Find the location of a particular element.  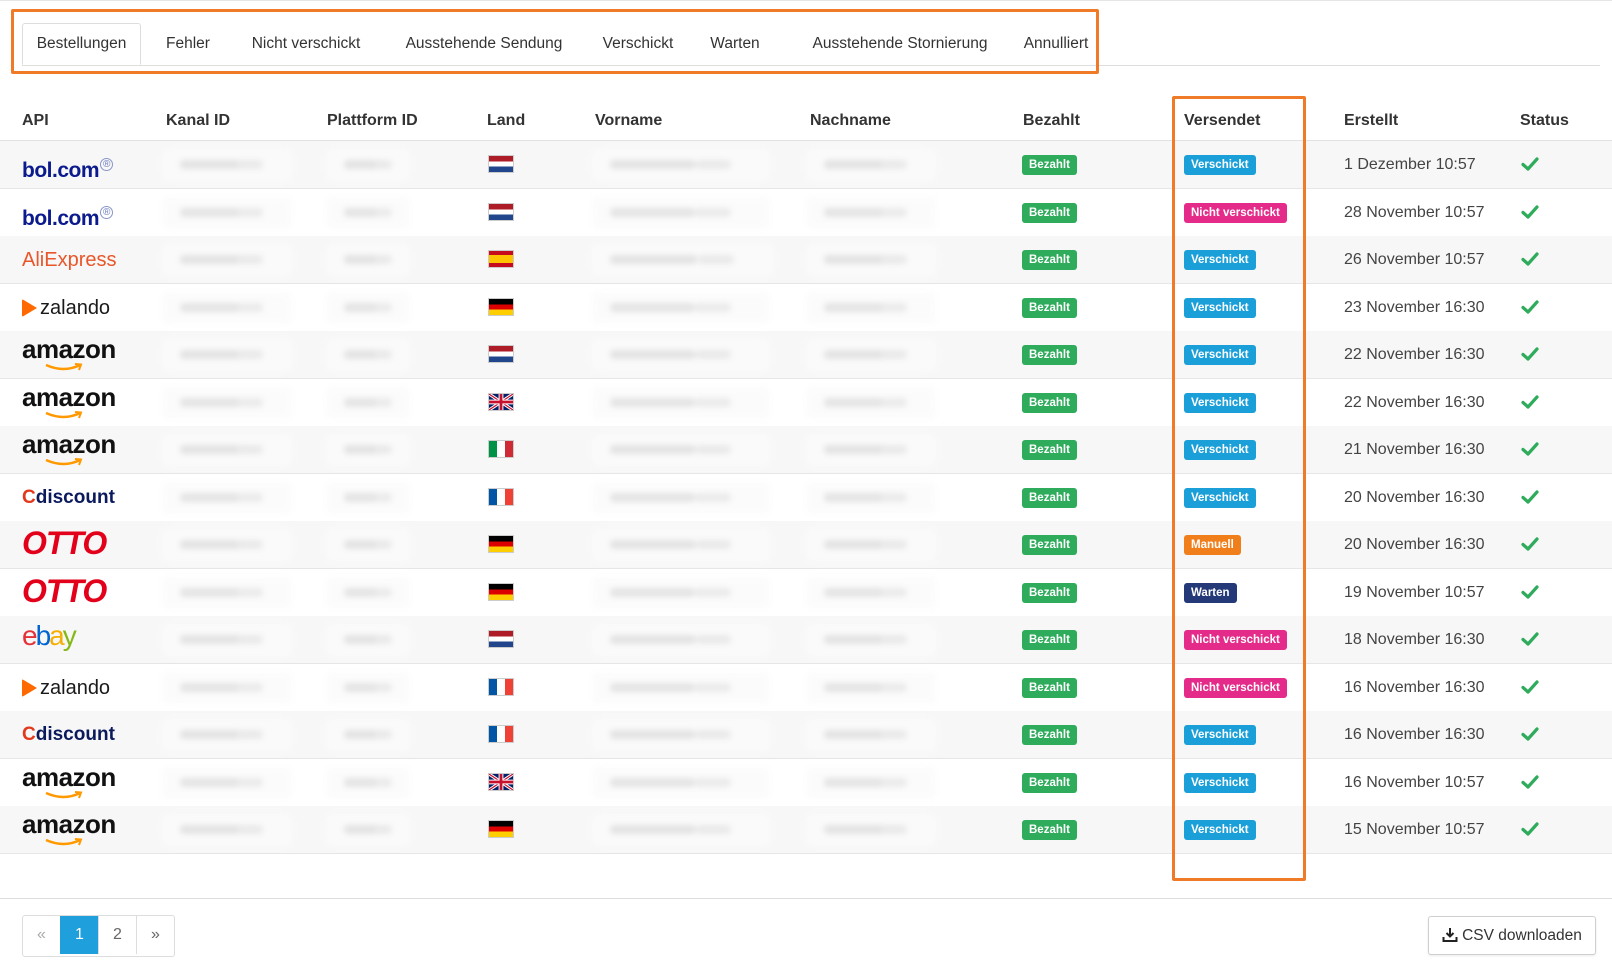

header-versendet: Versendet is located at coordinates (1222, 118).